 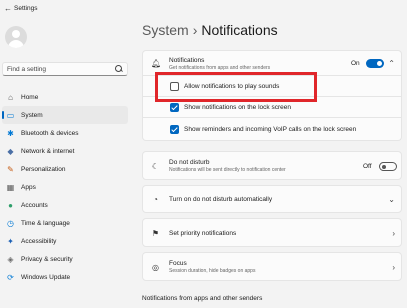 I want to click on sidebar-item-accessibility: ✦ Accessibility, so click(x=65, y=241).